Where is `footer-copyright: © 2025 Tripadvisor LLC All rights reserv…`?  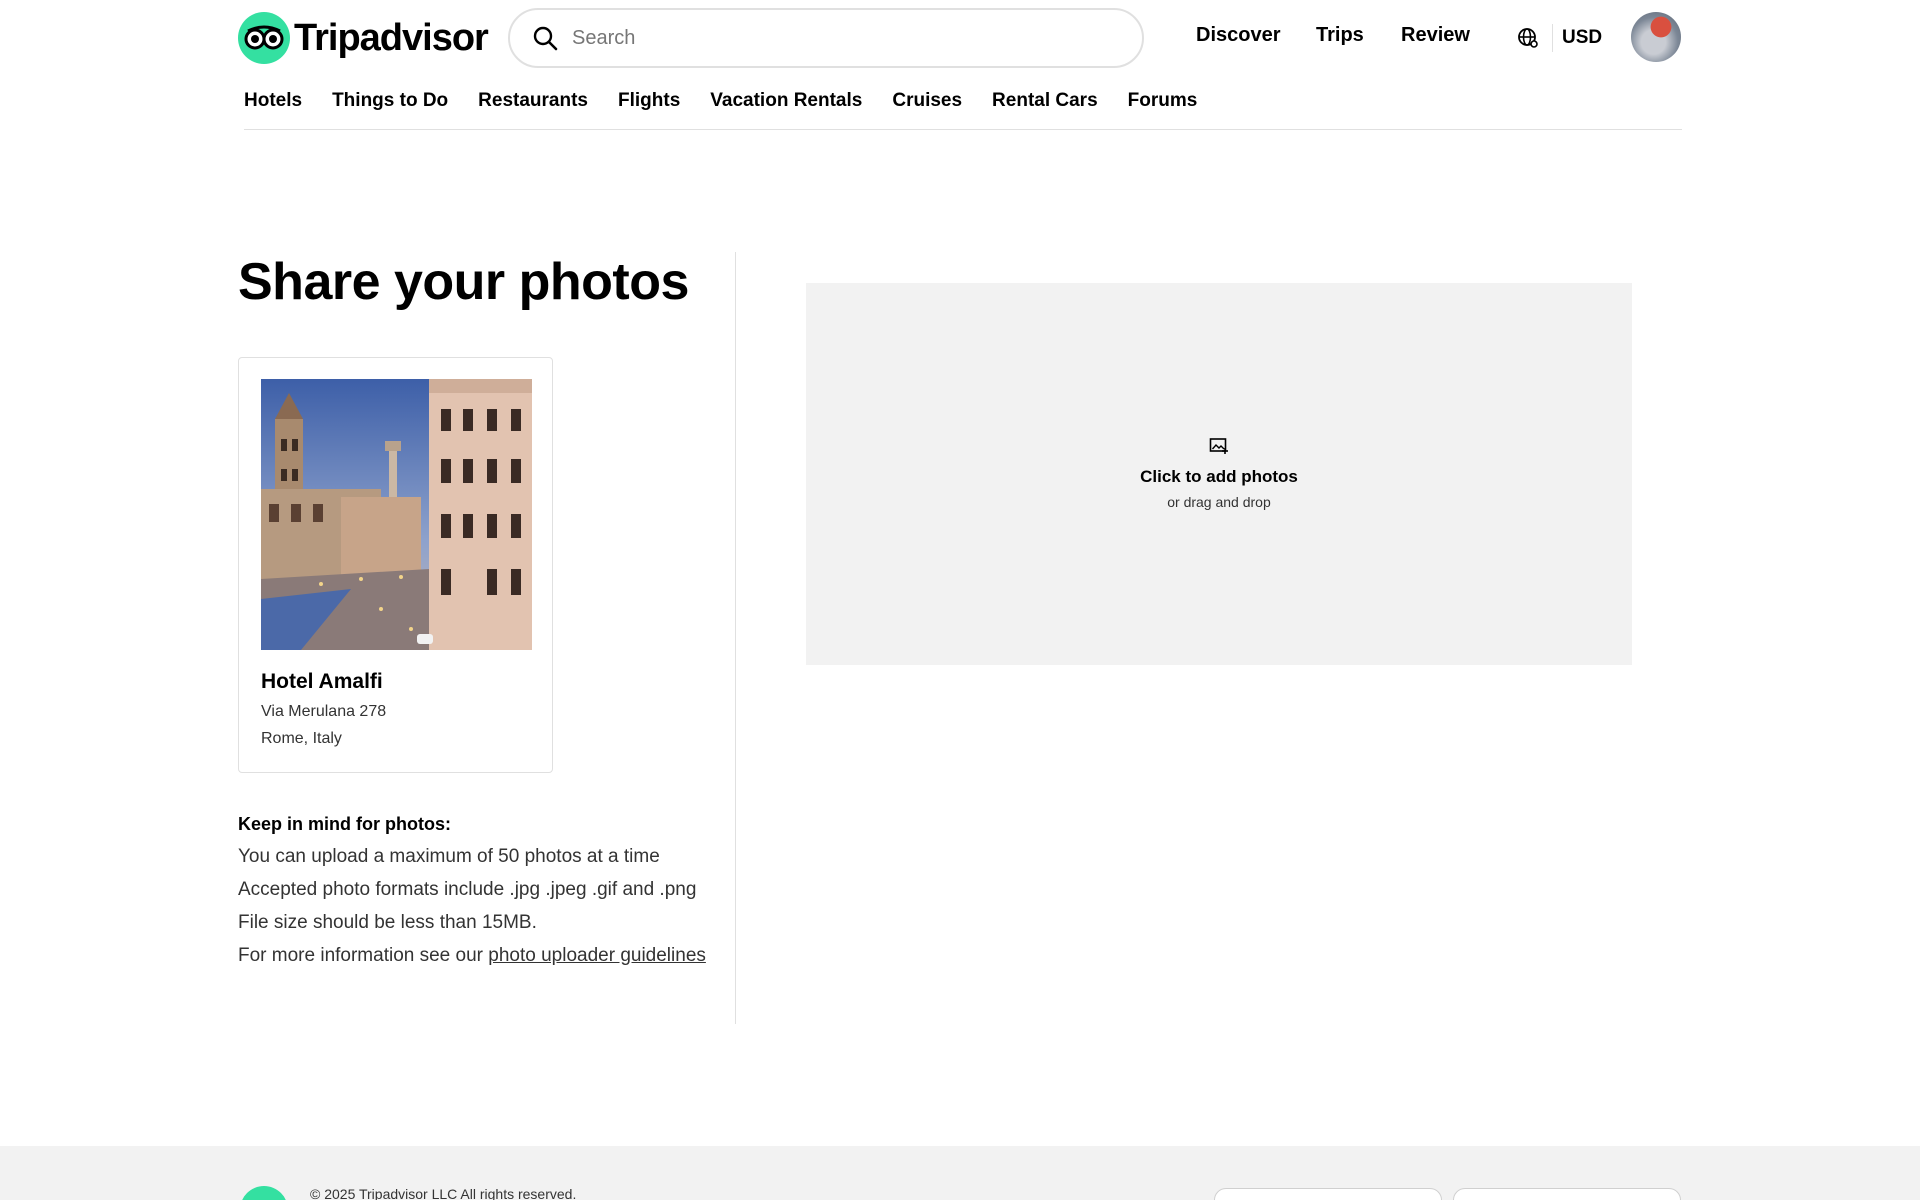
footer-copyright: © 2025 Tripadvisor LLC All rights reserv… is located at coordinates (443, 1193).